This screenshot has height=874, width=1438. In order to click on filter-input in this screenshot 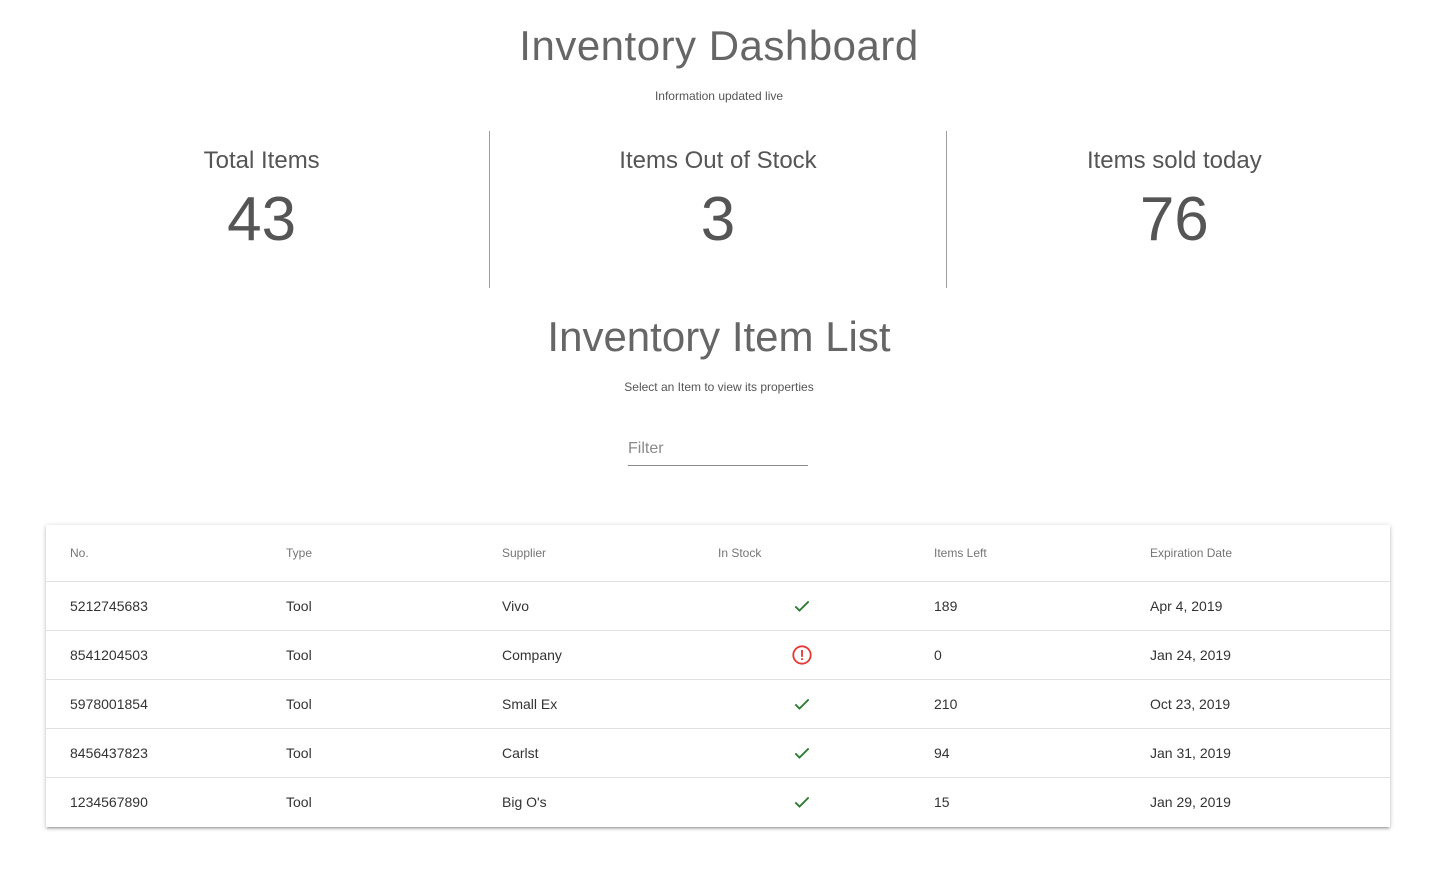, I will do `click(718, 449)`.